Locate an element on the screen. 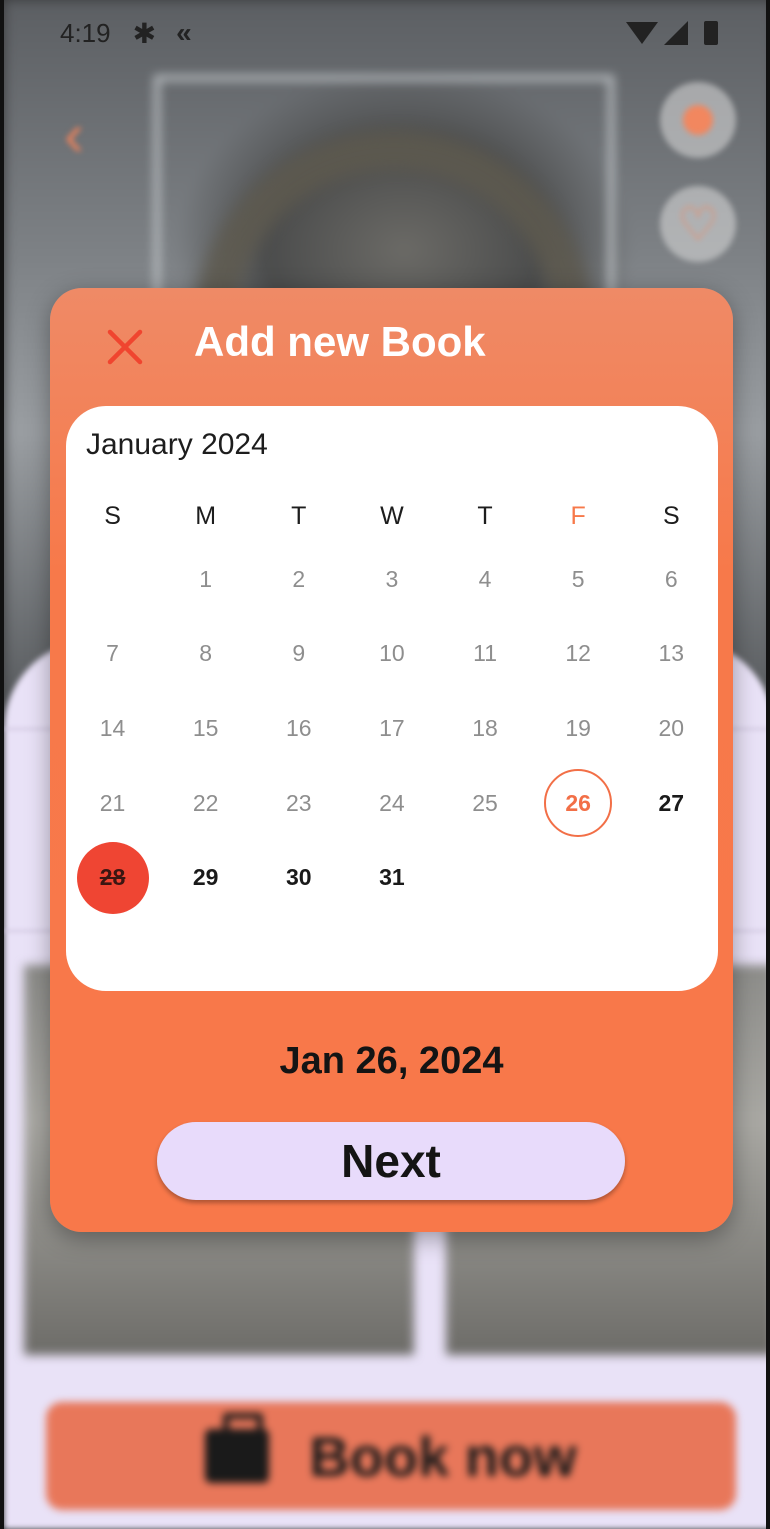 Image resolution: width=770 pixels, height=1529 pixels. calendar-day: 4 is located at coordinates (485, 579).